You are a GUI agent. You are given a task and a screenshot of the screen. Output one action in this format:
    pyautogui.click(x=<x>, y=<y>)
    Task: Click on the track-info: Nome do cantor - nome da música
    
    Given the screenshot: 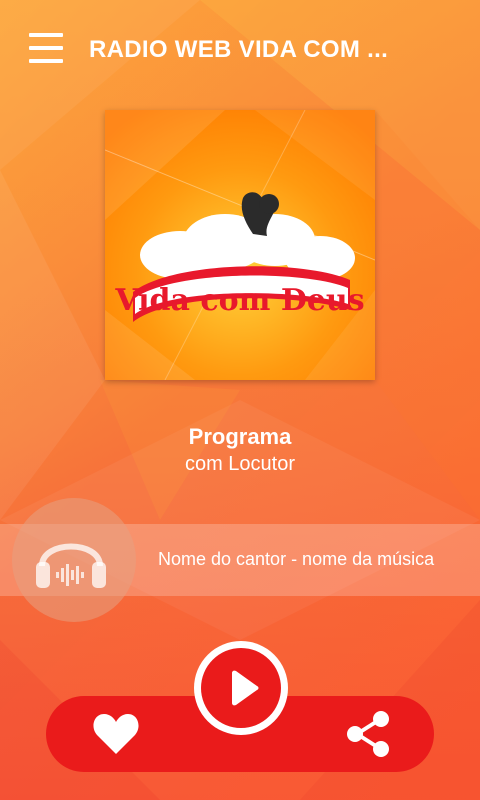 What is the action you would take?
    pyautogui.click(x=296, y=559)
    